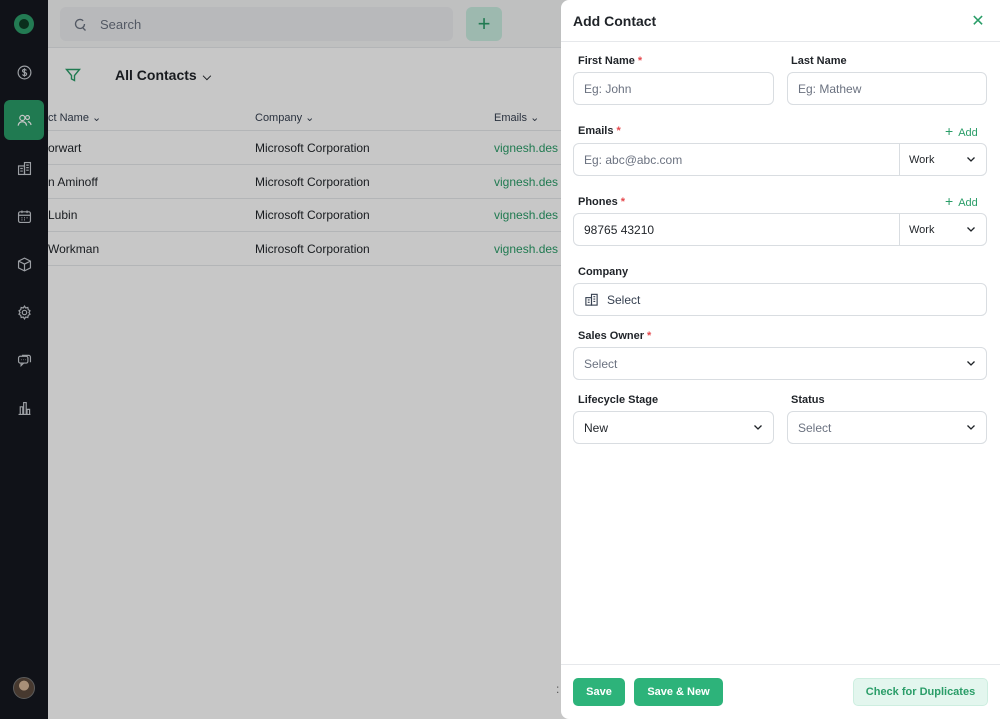  I want to click on last-name-field: Eg: Mathew, so click(887, 88).